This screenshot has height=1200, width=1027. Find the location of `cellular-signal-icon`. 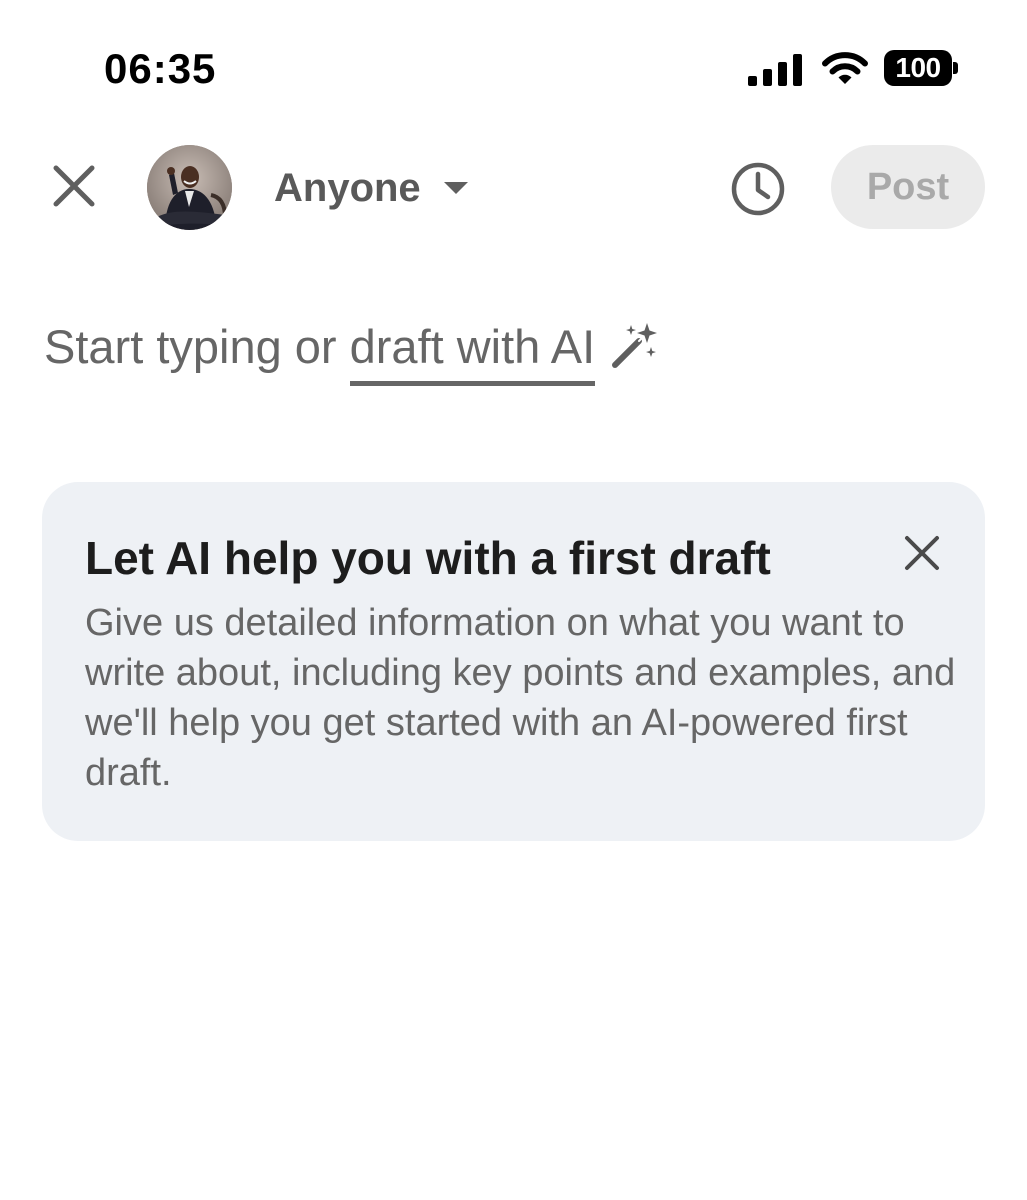

cellular-signal-icon is located at coordinates (775, 70).